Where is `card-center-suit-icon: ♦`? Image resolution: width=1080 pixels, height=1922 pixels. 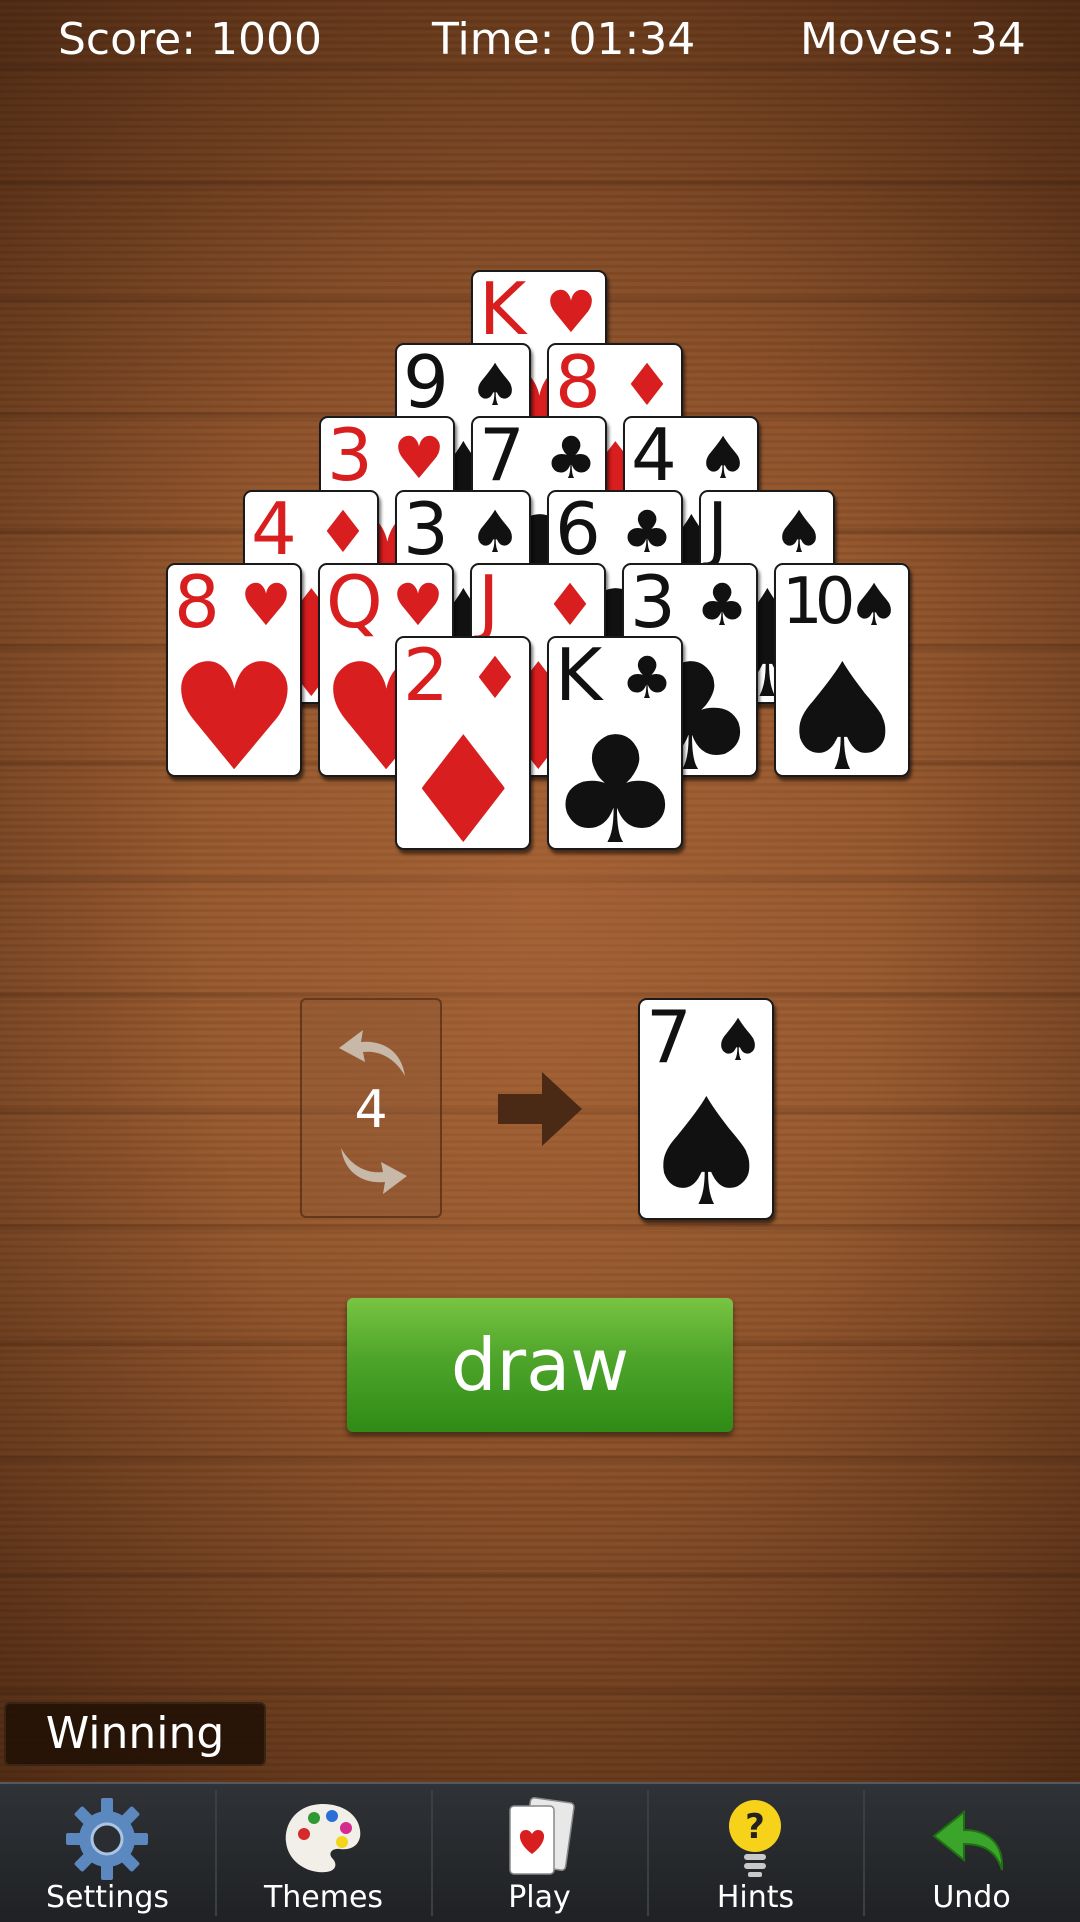
card-center-suit-icon: ♦ is located at coordinates (463, 777).